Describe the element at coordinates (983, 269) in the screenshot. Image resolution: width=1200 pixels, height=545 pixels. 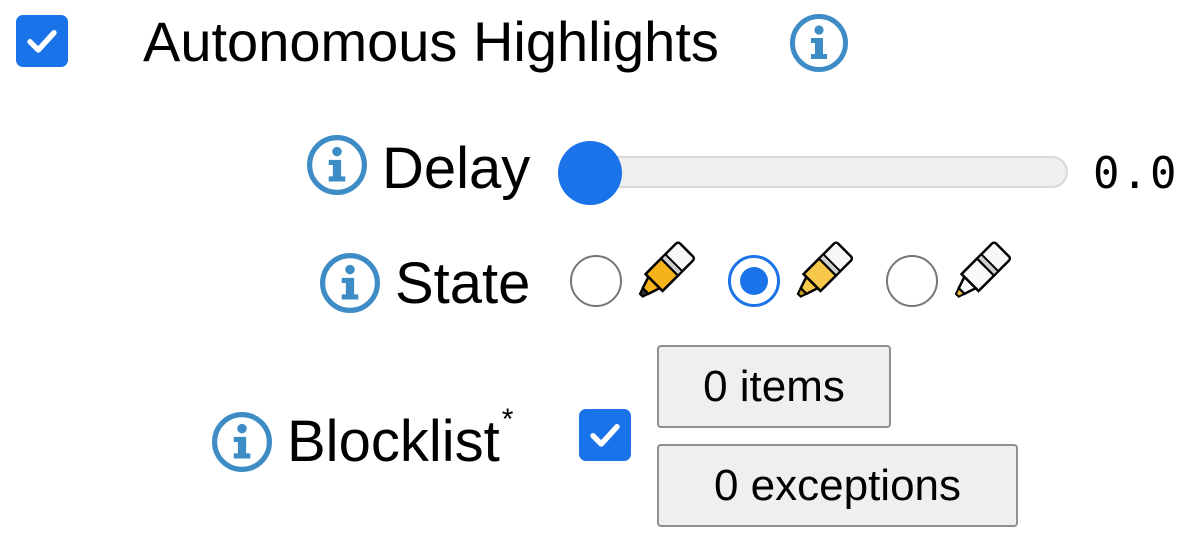
I see `white-highlighter-icon` at that location.